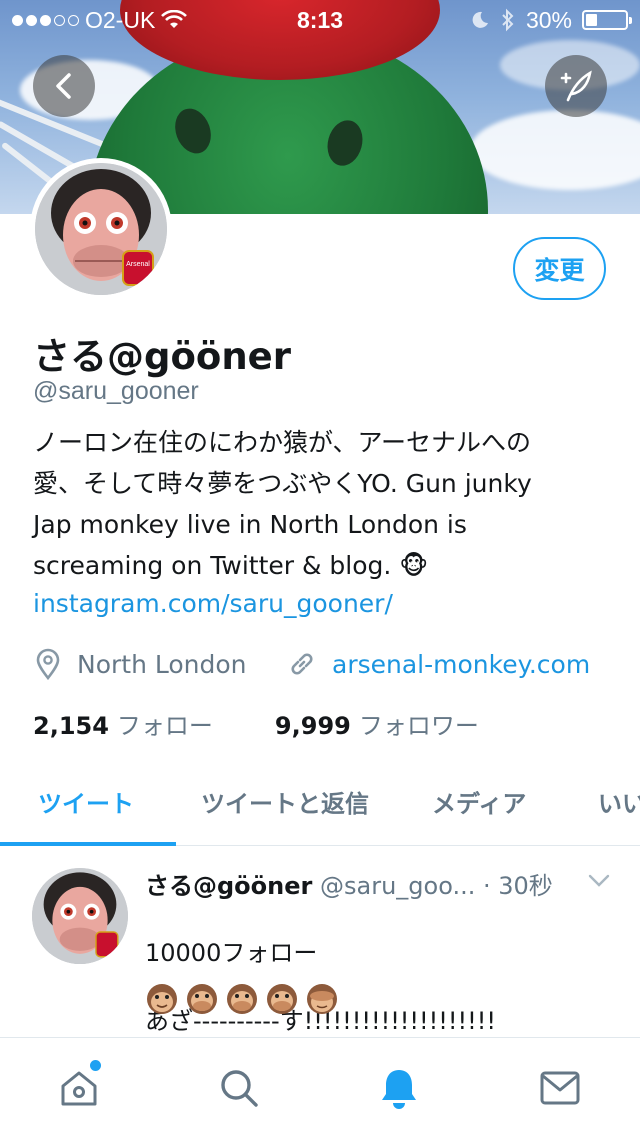 This screenshot has width=640, height=1136. What do you see at coordinates (607, 20) in the screenshot?
I see `battery-icon` at bounding box center [607, 20].